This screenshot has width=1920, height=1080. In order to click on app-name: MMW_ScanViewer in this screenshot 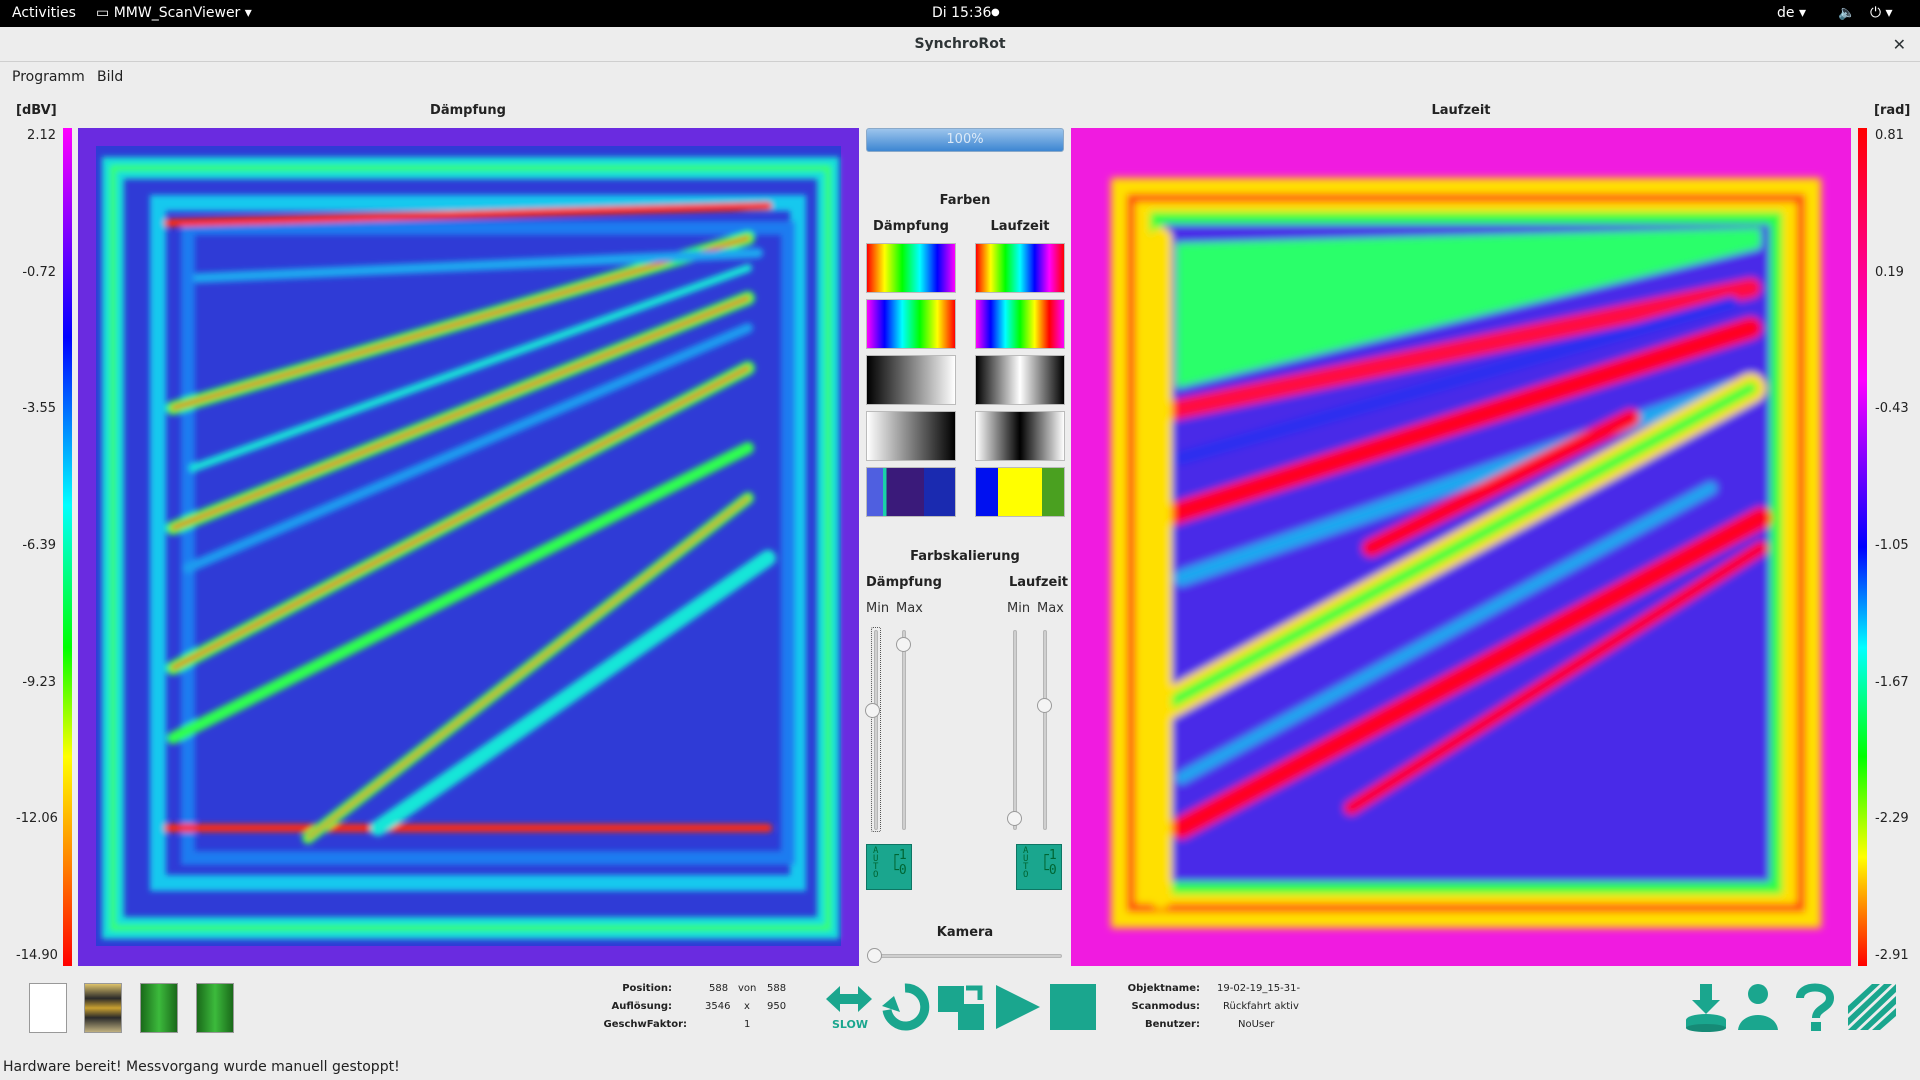, I will do `click(177, 13)`.